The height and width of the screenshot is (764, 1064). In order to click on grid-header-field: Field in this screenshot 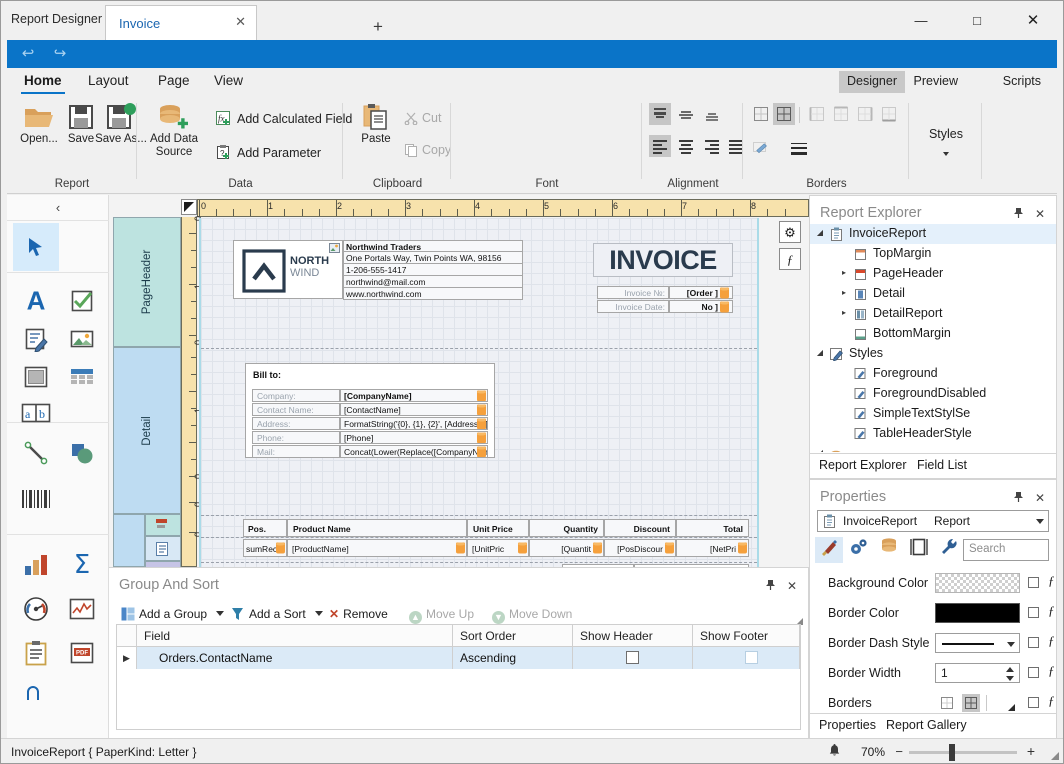, I will do `click(295, 635)`.